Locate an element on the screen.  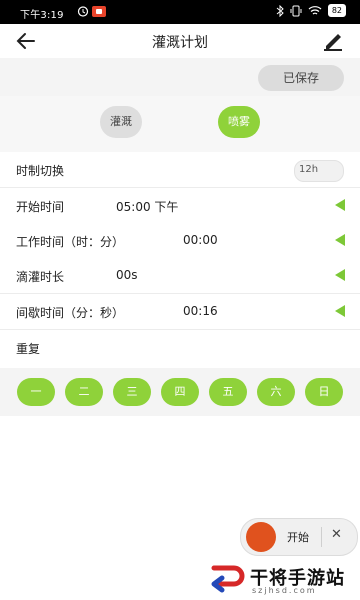
screen-record-icon is located at coordinates (99, 11).